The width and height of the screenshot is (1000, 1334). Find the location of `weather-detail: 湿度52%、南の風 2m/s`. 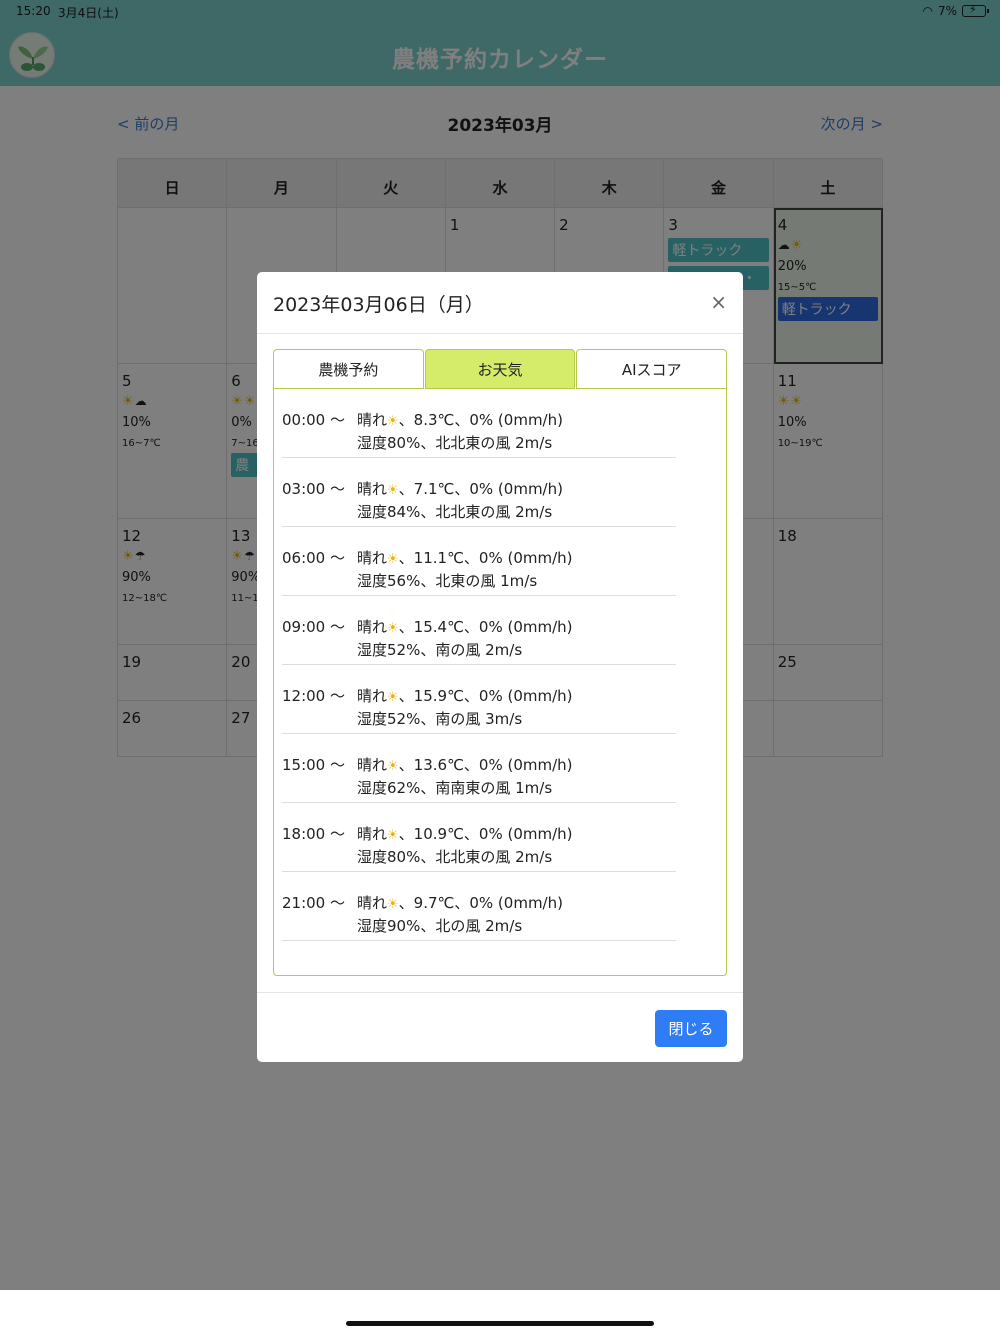

weather-detail: 湿度52%、南の風 2m/s is located at coordinates (440, 650).